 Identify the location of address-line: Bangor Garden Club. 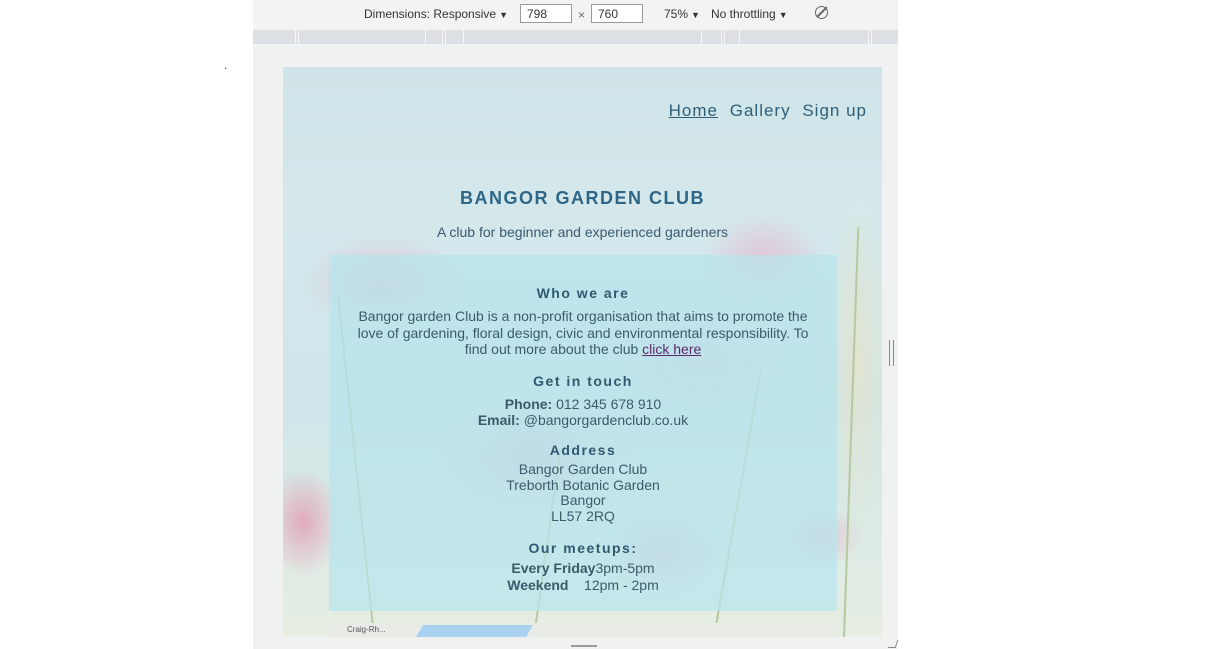
(583, 469).